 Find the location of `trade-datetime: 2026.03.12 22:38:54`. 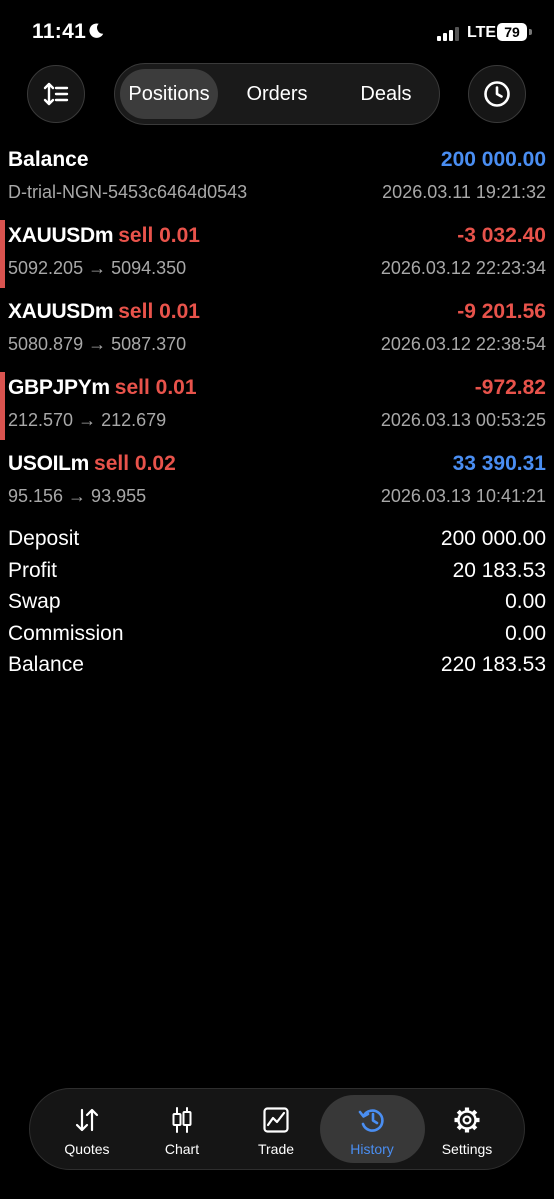

trade-datetime: 2026.03.12 22:38:54 is located at coordinates (463, 344).